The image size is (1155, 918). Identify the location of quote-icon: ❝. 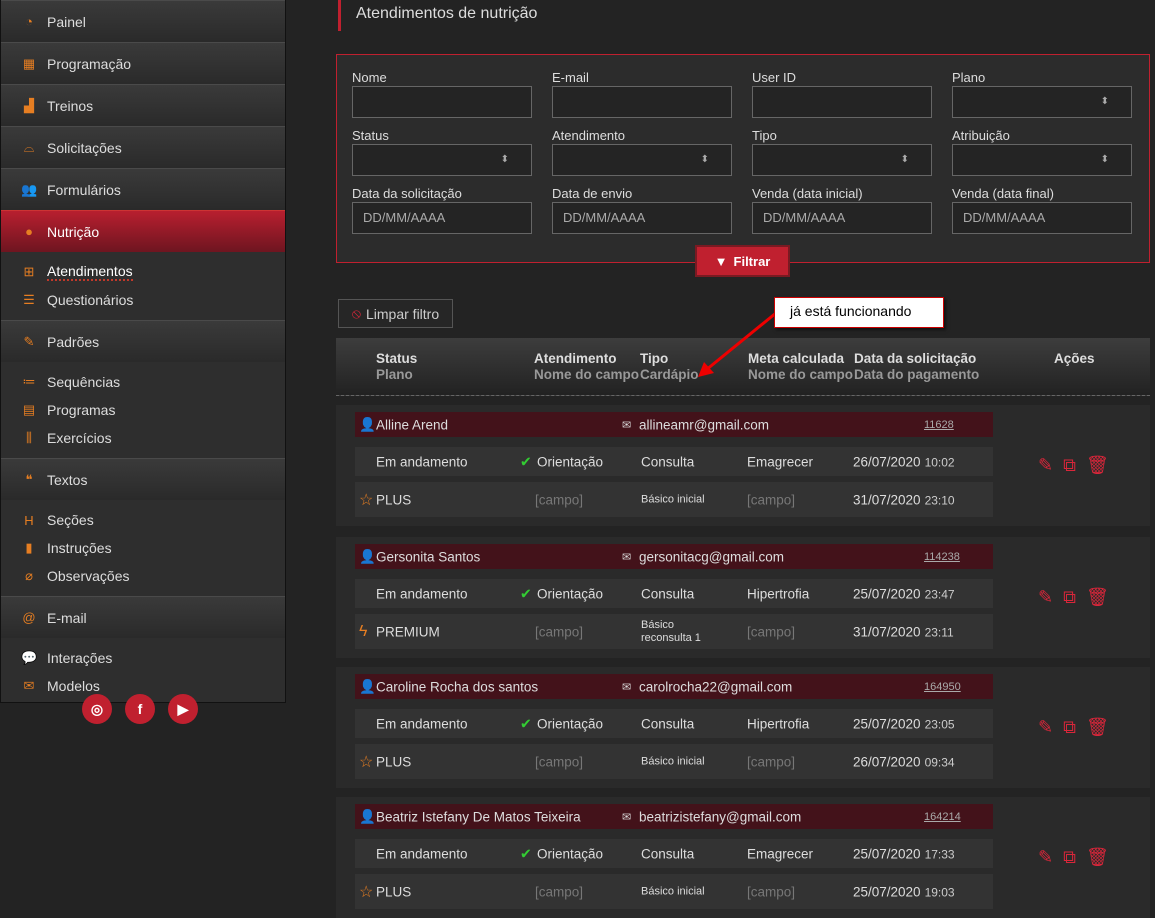
(29, 479).